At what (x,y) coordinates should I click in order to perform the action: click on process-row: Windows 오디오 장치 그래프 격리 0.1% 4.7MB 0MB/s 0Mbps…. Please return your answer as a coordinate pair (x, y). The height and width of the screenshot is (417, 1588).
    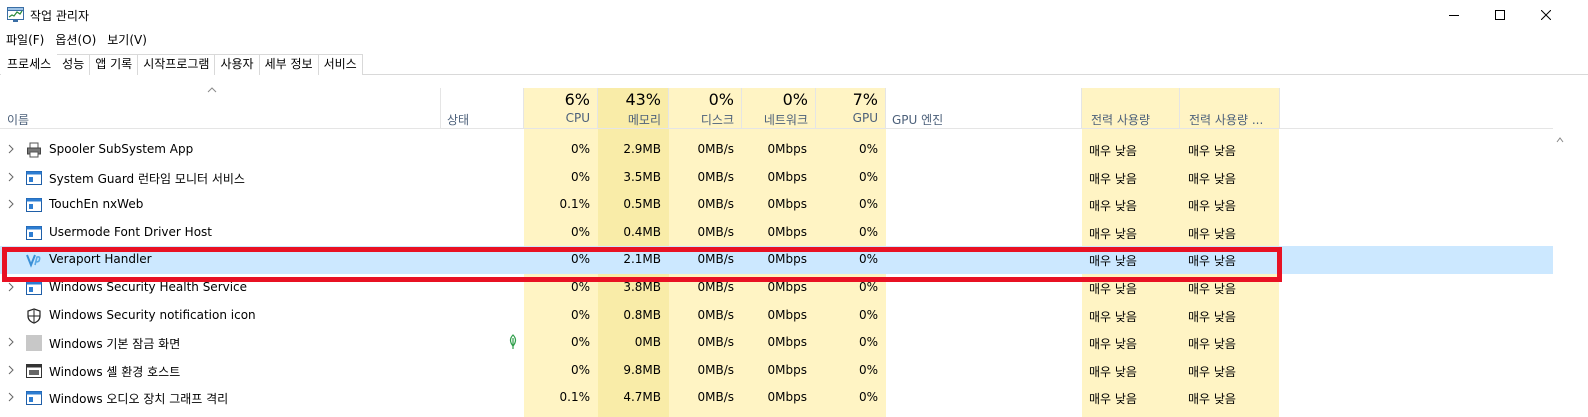
    Looking at the image, I should click on (776, 398).